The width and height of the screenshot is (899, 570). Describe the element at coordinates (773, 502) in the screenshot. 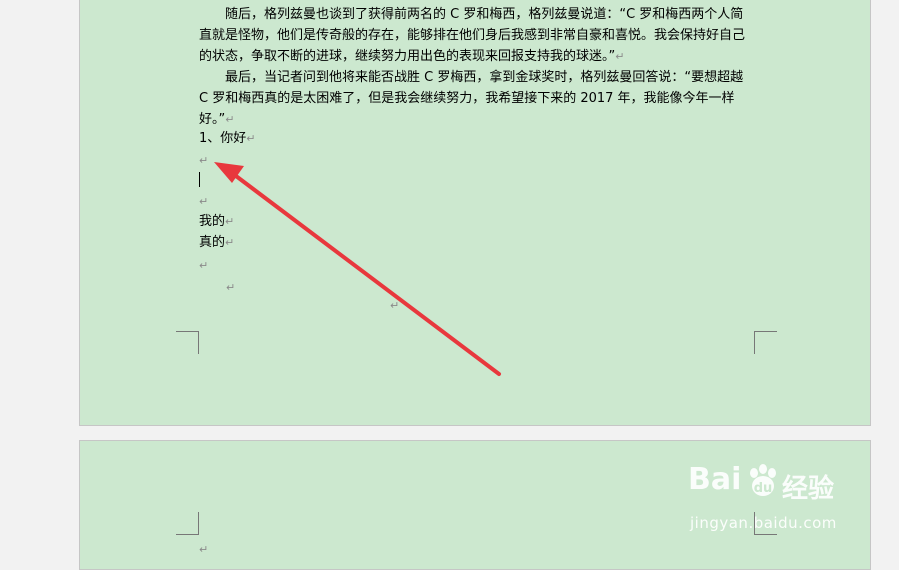

I see `baidu-jingyan-watermark: Bai du 经验 jingyan.baidu.com` at that location.